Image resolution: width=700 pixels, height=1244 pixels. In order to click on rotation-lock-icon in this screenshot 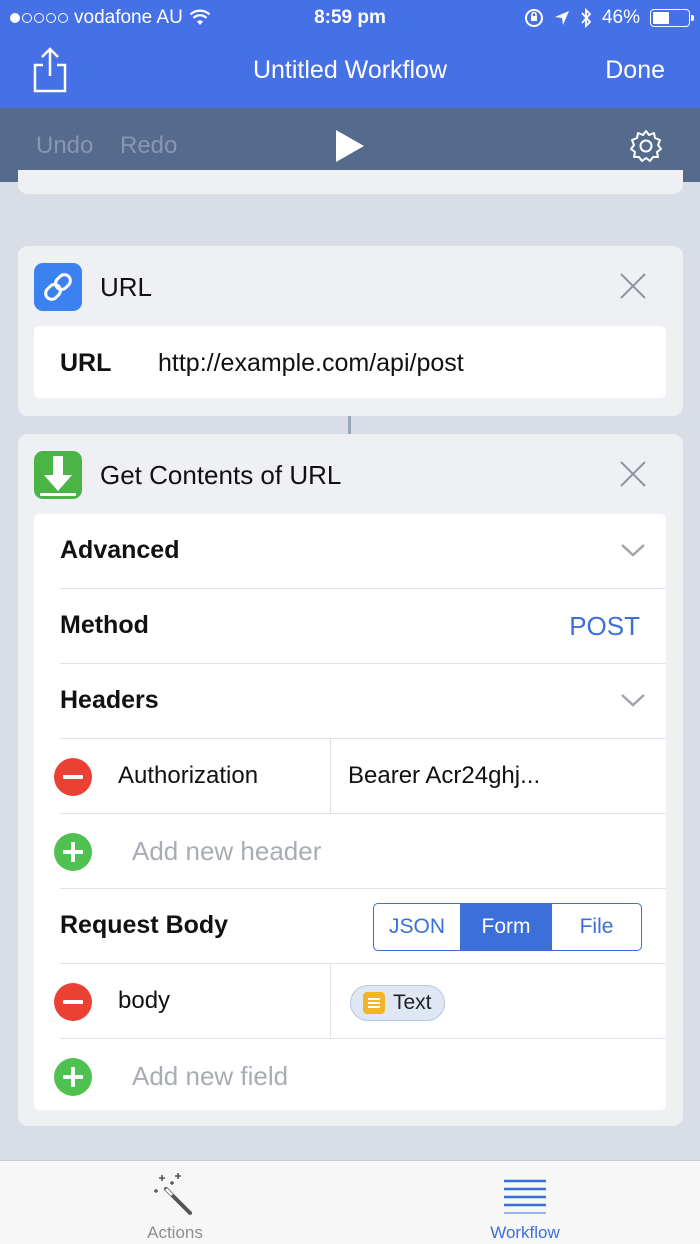, I will do `click(533, 18)`.